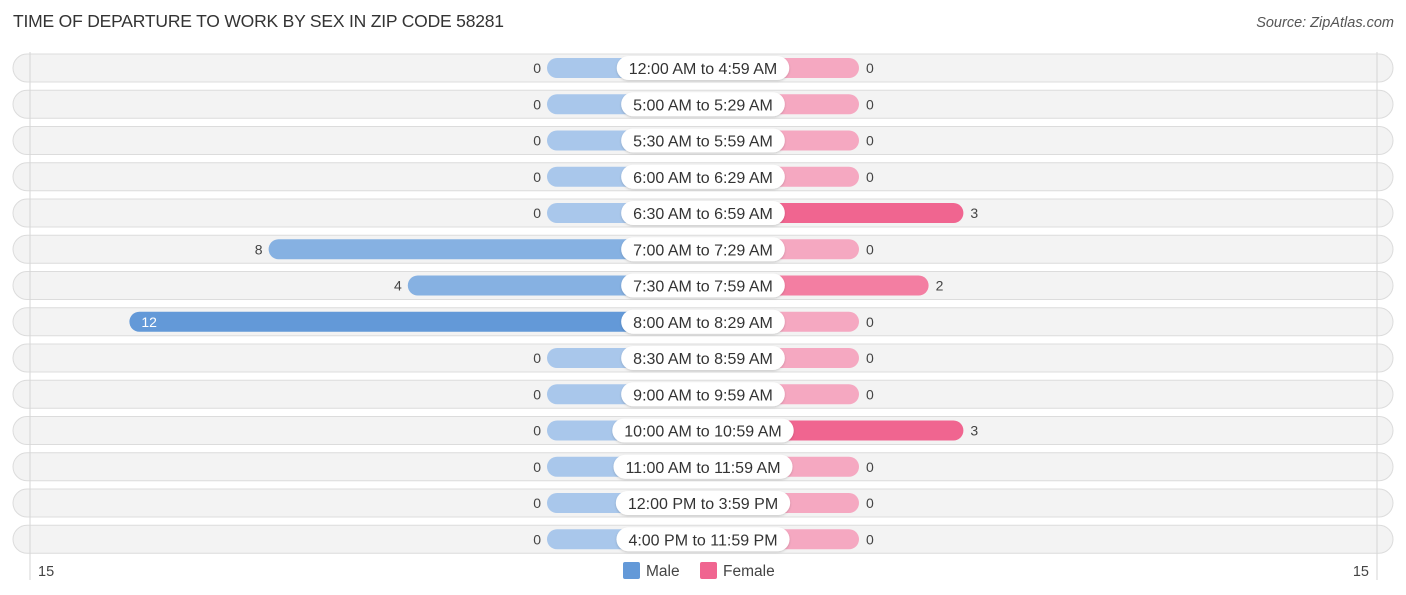 The width and height of the screenshot is (1406, 595). I want to click on value-label-female: 2, so click(940, 286).